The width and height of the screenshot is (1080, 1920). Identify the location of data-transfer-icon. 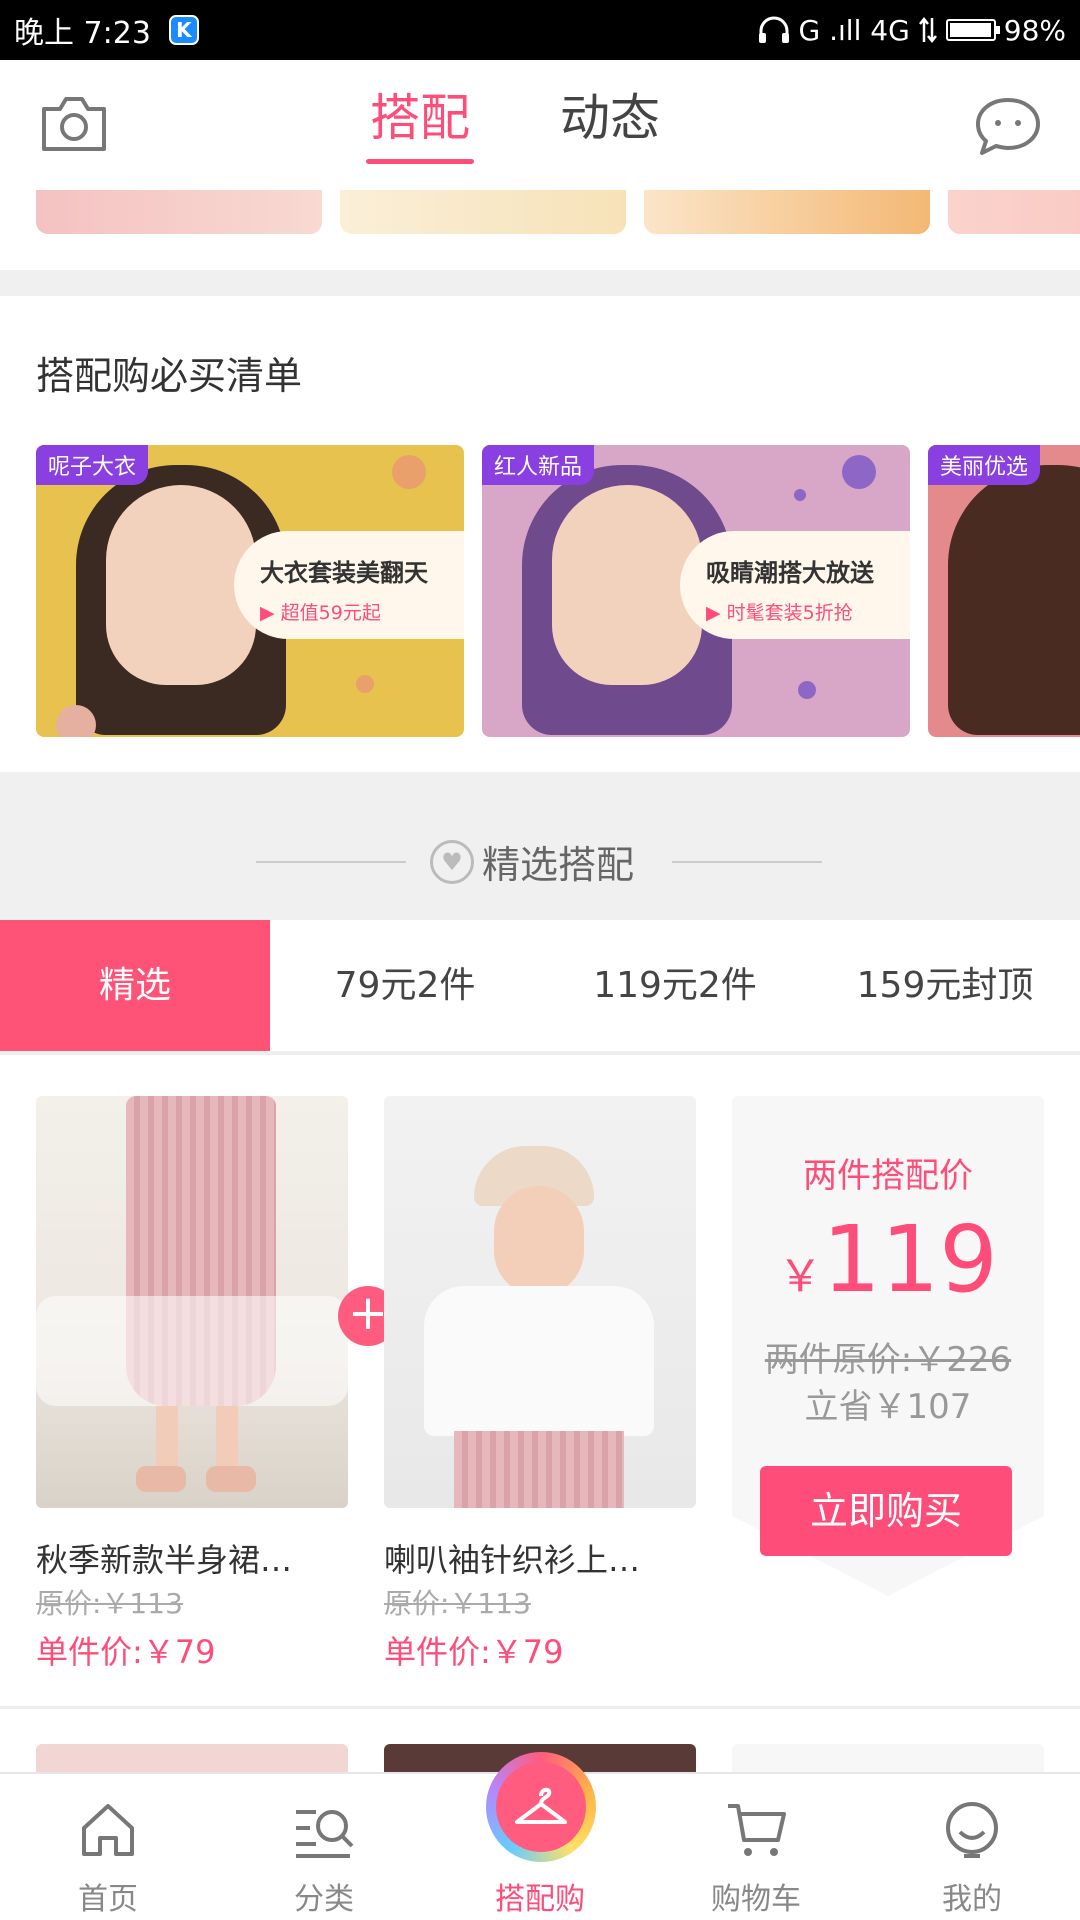
(927, 30).